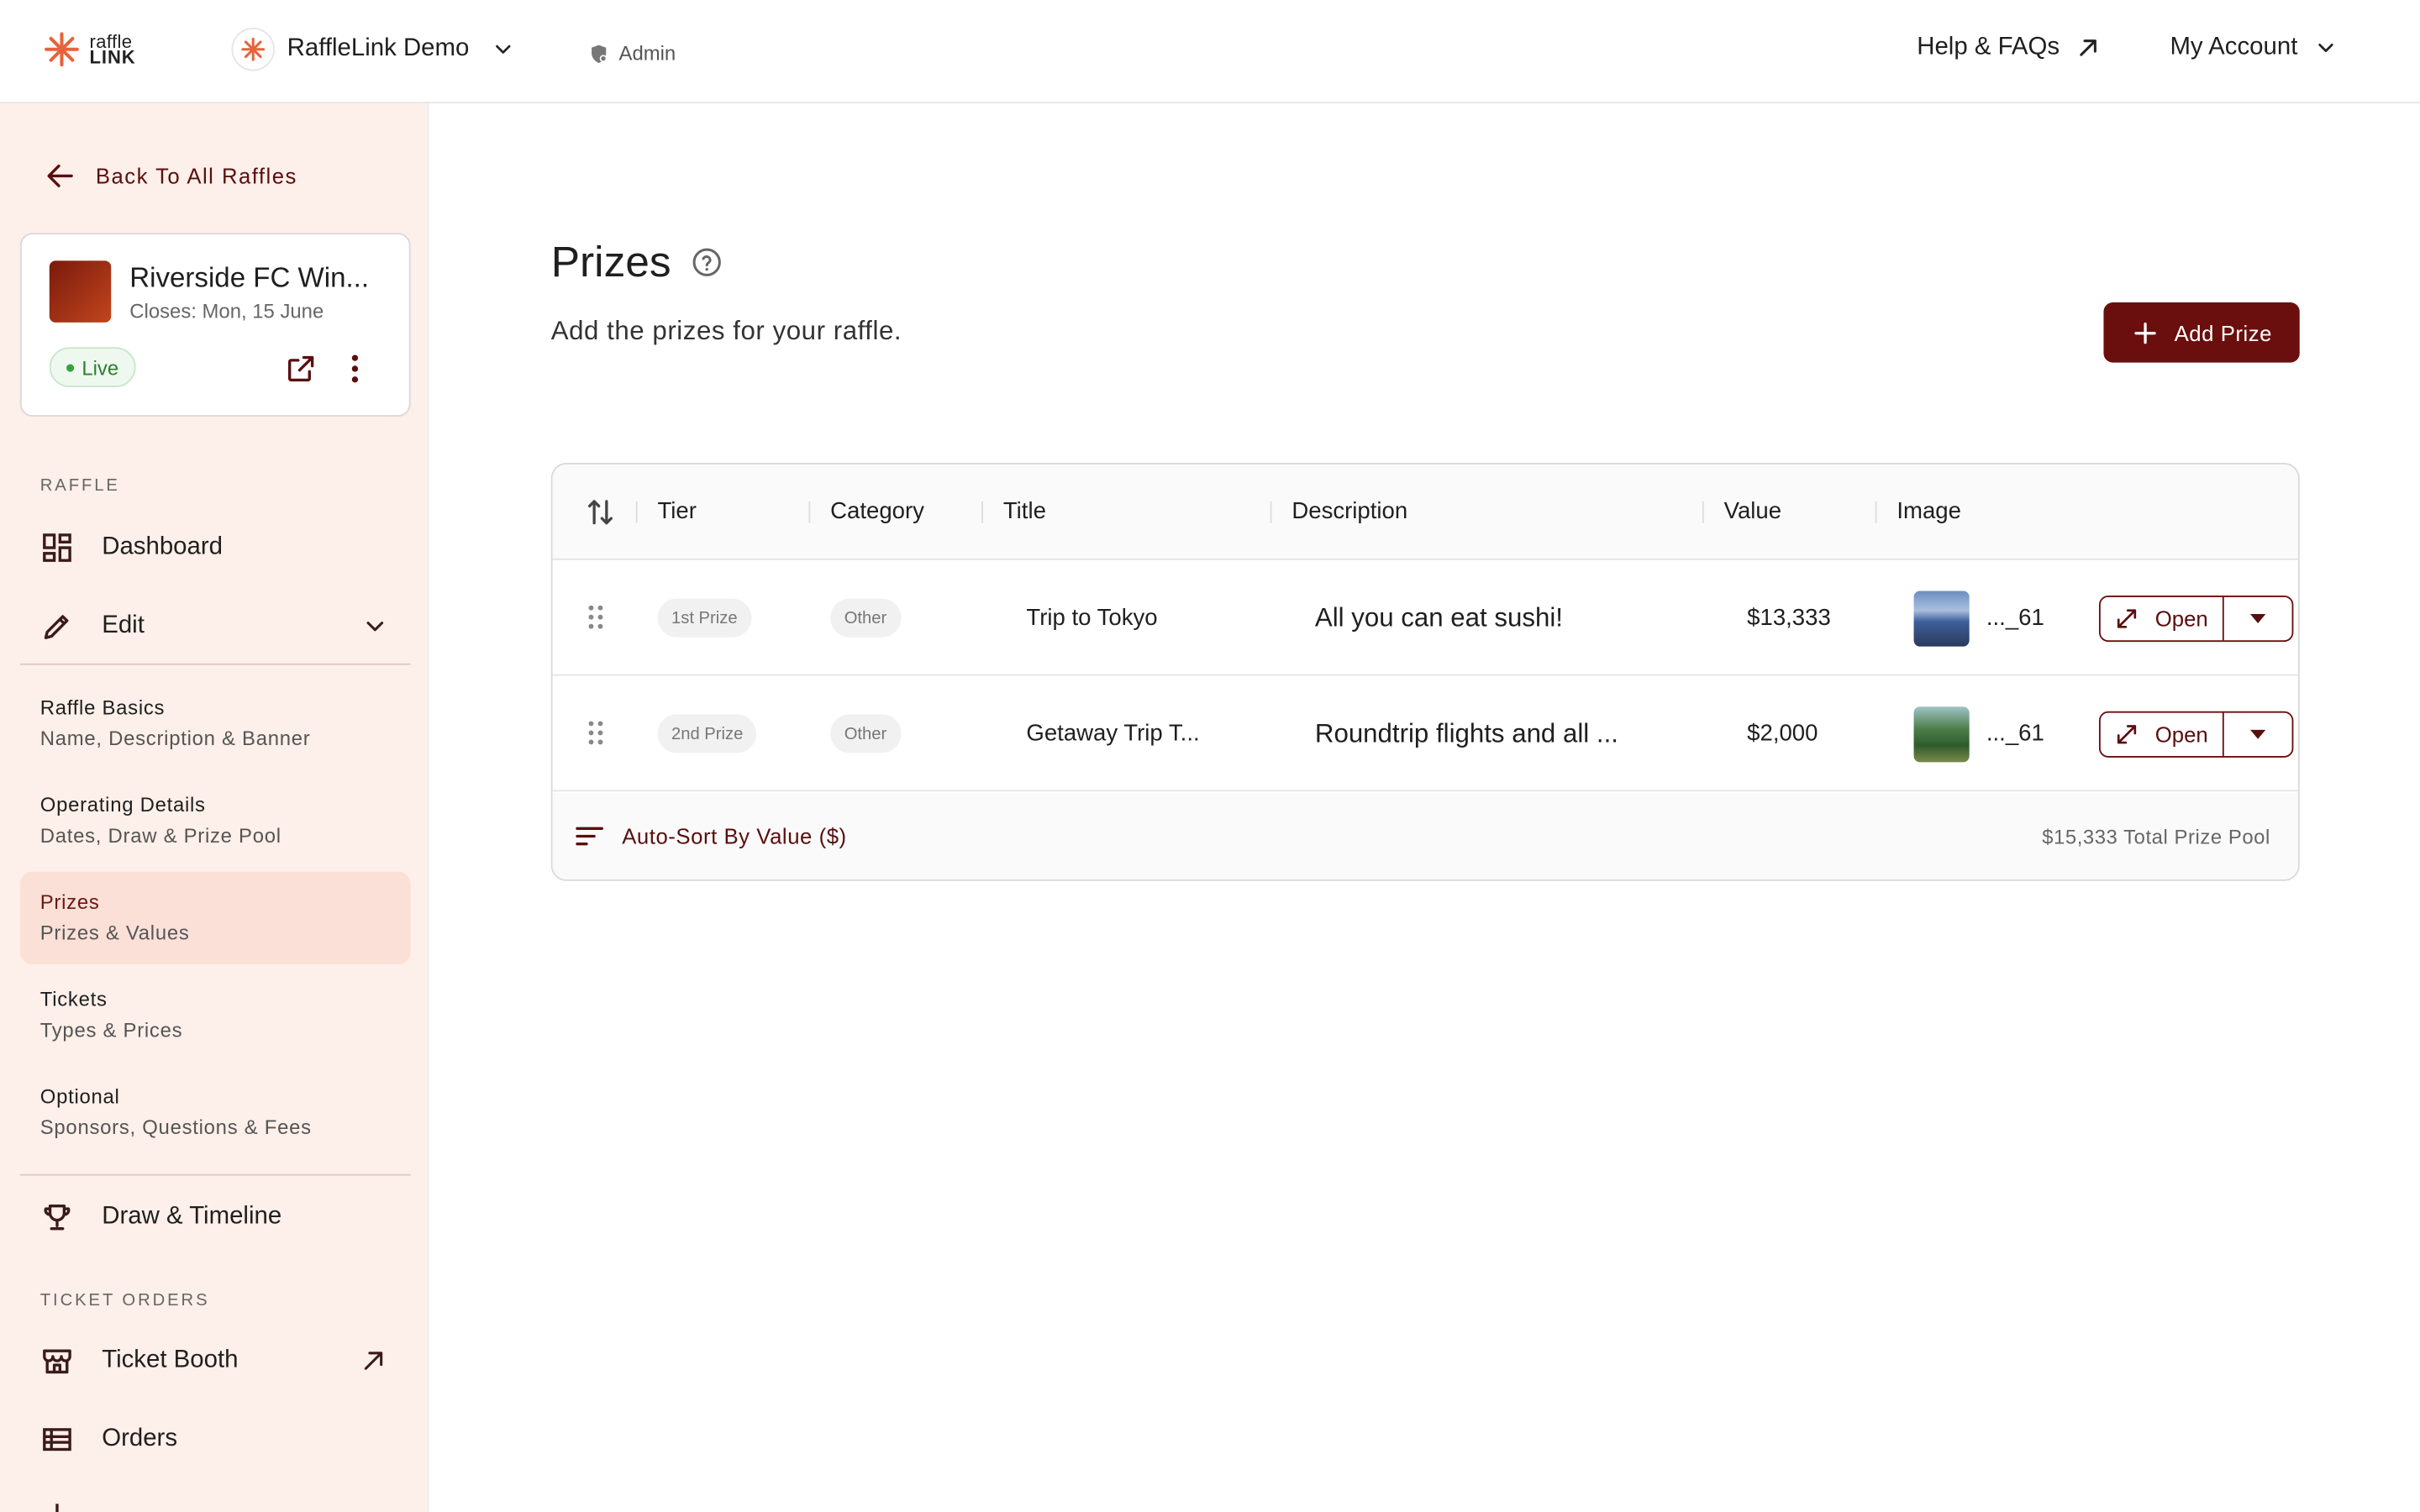 The width and height of the screenshot is (2420, 1512). Describe the element at coordinates (57, 1440) in the screenshot. I see `list-table-icon` at that location.